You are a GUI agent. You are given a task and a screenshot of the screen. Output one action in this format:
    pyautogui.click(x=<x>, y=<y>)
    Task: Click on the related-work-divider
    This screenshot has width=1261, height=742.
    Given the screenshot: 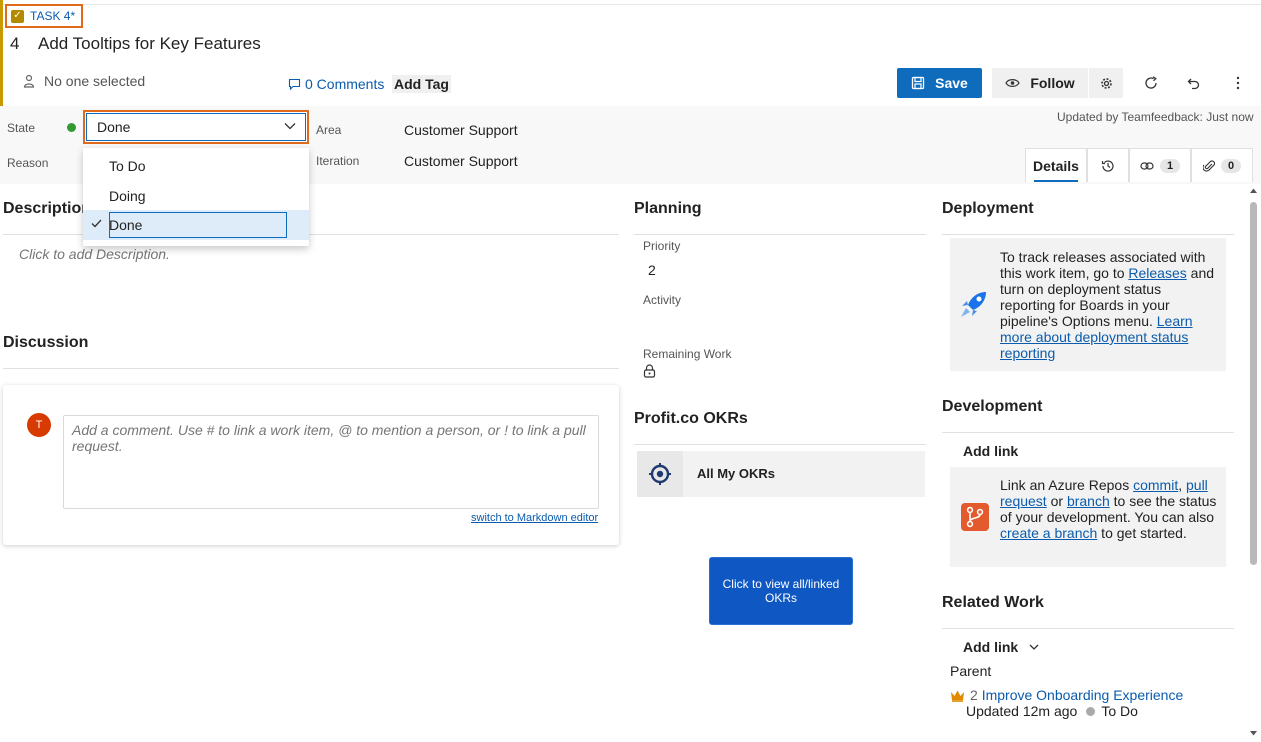 What is the action you would take?
    pyautogui.click(x=1088, y=628)
    